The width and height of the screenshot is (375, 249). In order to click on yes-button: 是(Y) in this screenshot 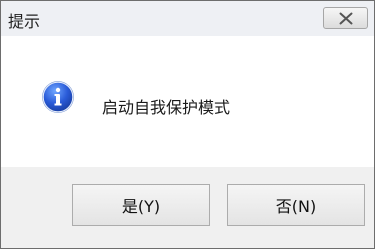, I will do `click(141, 205)`.